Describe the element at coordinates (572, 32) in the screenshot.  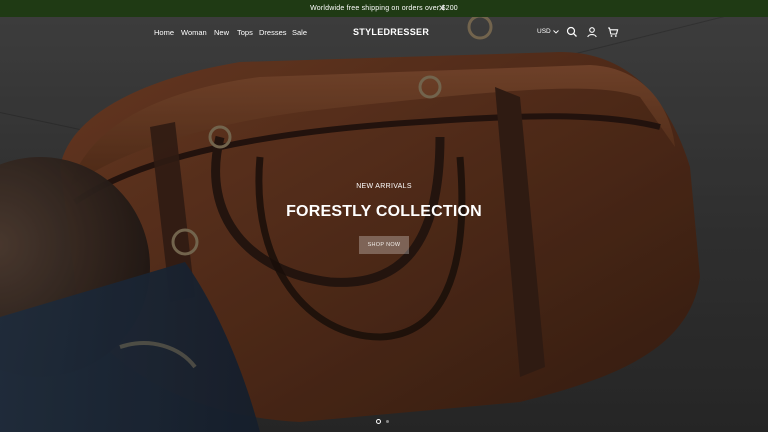
I see `search-icon` at that location.